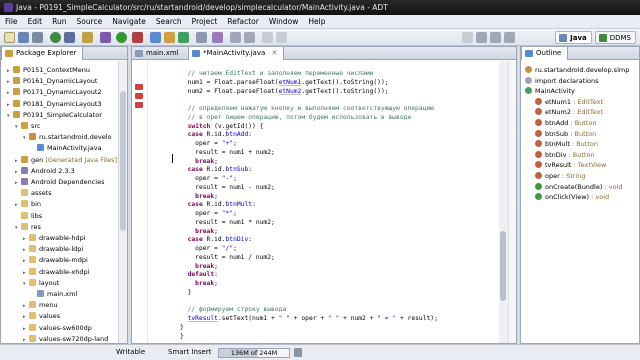  I want to click on open-type-icon, so click(201, 37).